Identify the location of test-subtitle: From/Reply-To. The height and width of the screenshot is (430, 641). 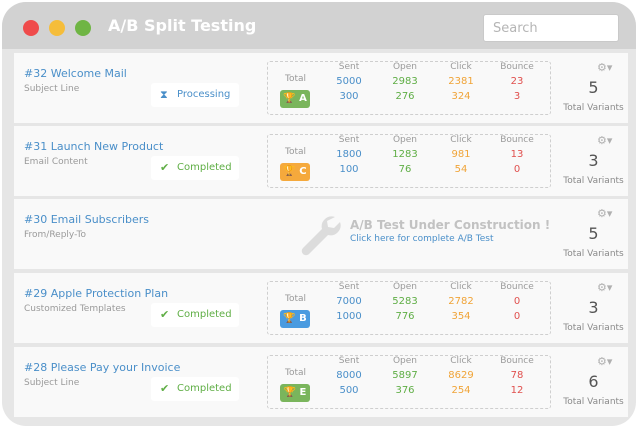
(55, 235).